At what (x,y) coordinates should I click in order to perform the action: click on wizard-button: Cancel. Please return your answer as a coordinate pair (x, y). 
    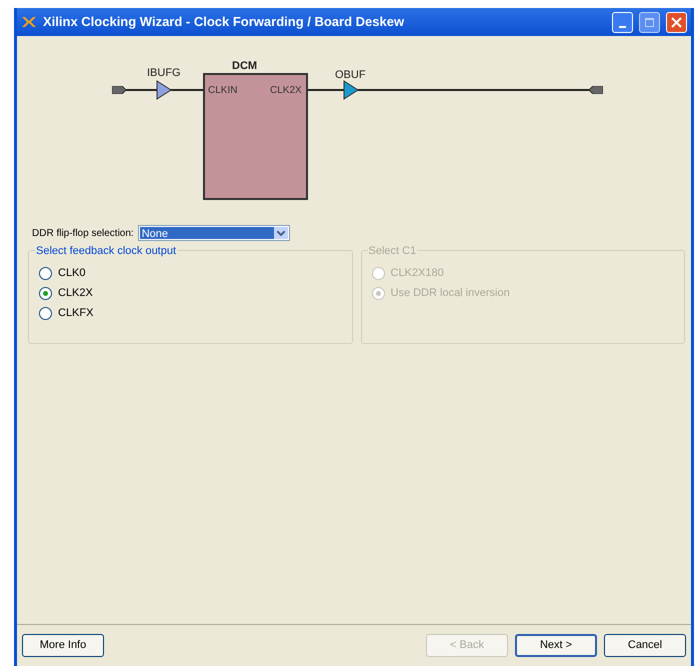
    Looking at the image, I should click on (645, 645).